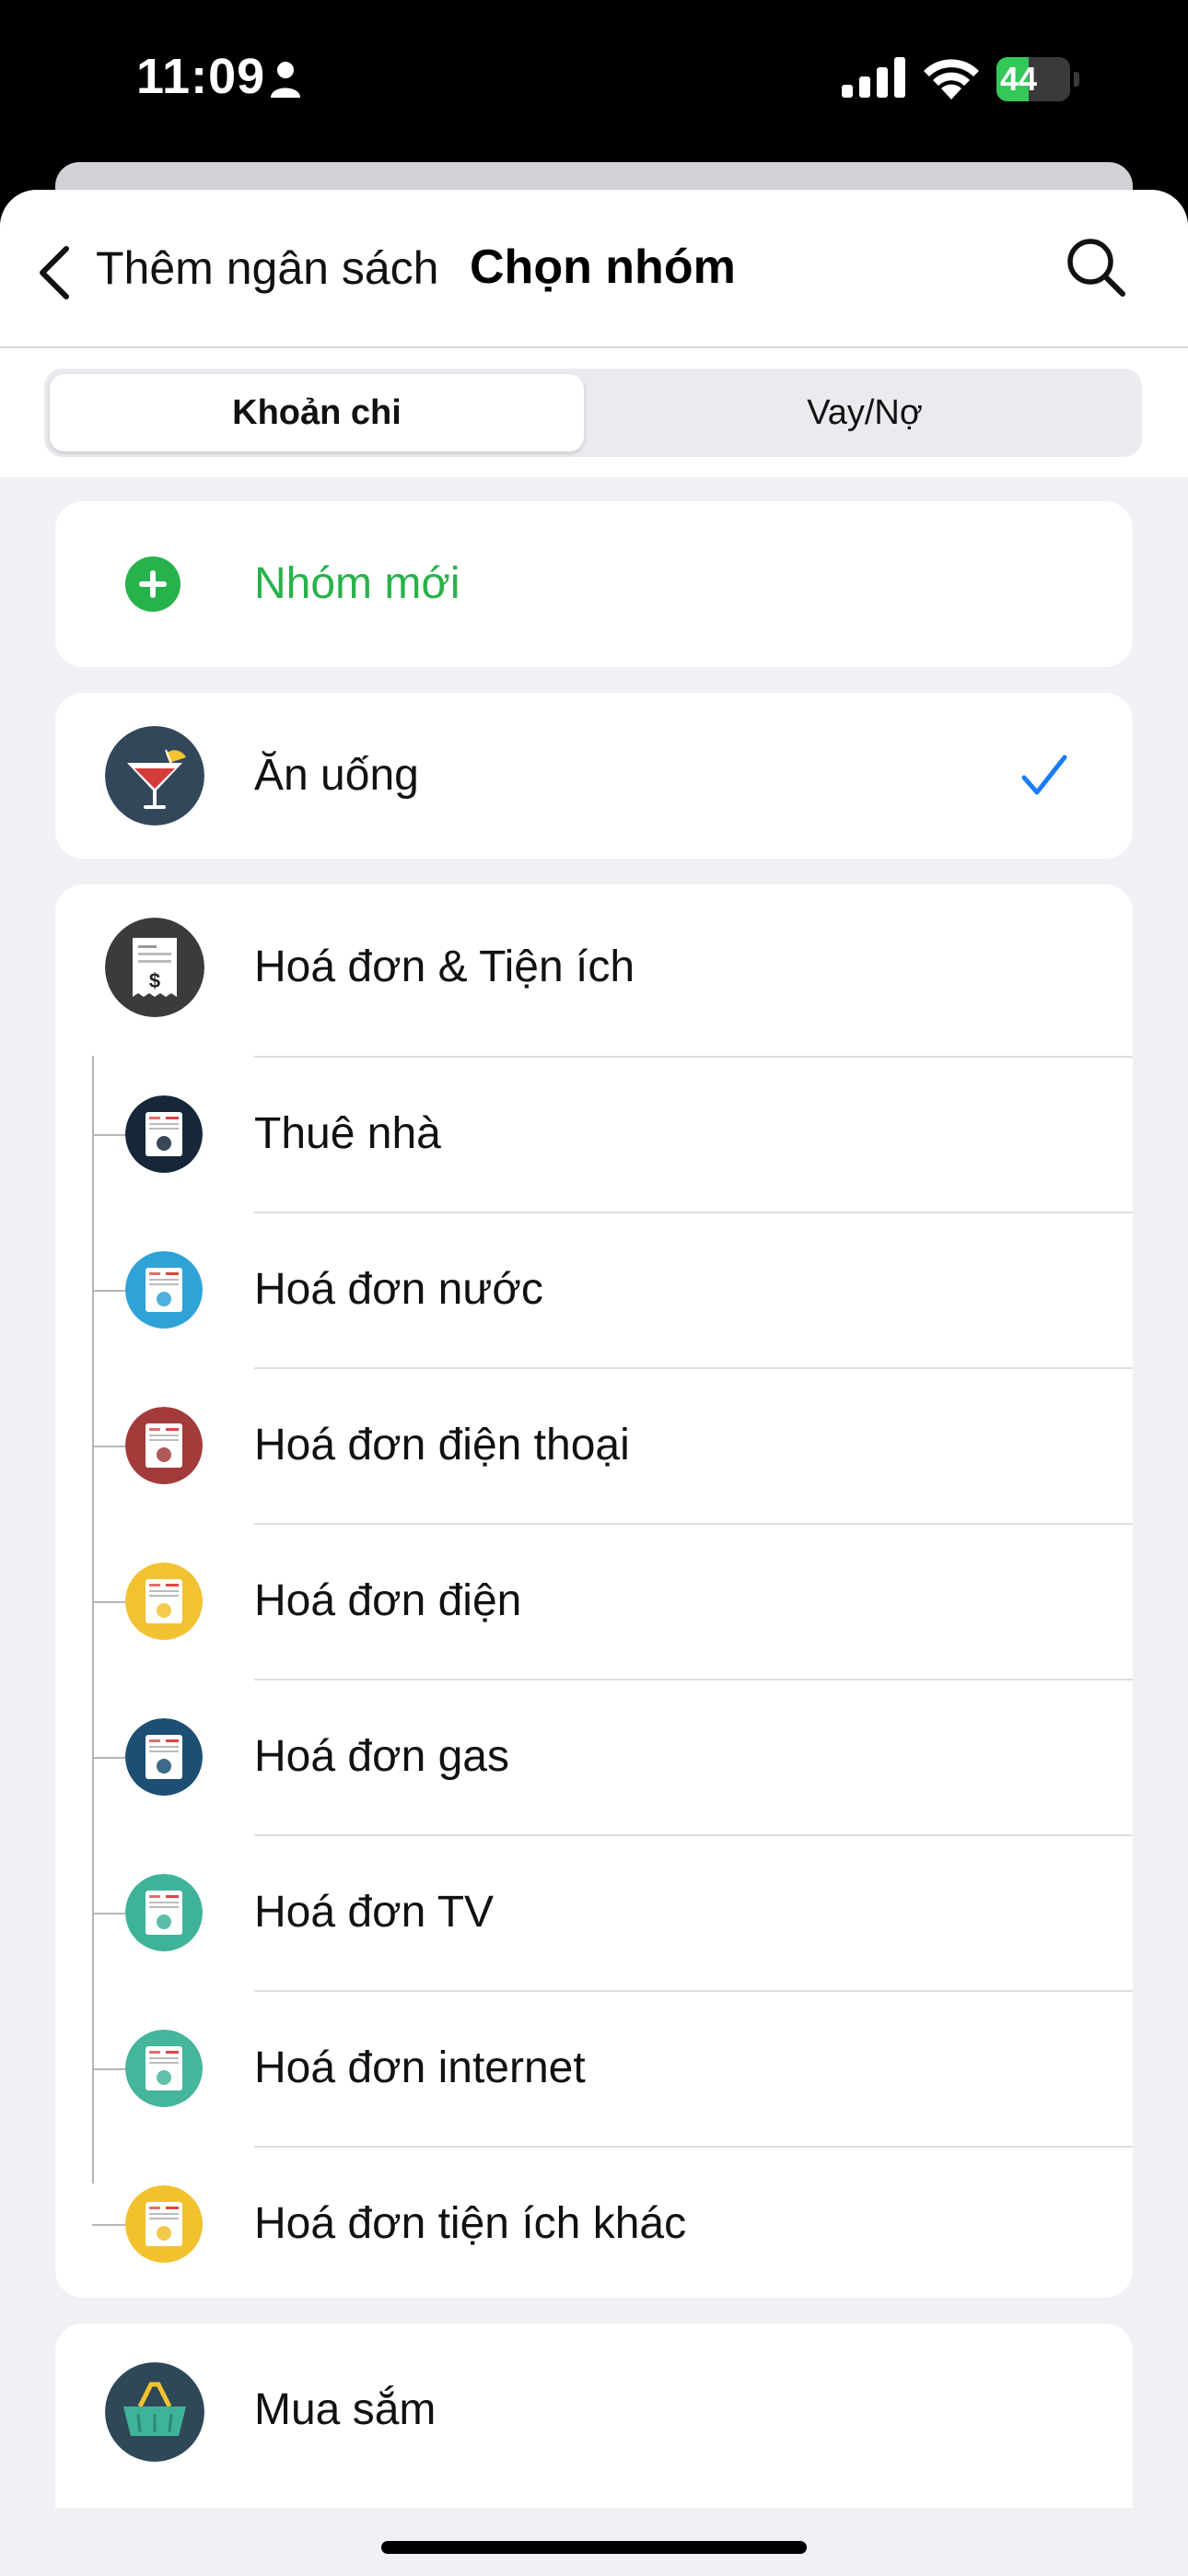 This screenshot has width=1188, height=2576. What do you see at coordinates (317, 412) in the screenshot?
I see `tab-expense: Khoản chi` at bounding box center [317, 412].